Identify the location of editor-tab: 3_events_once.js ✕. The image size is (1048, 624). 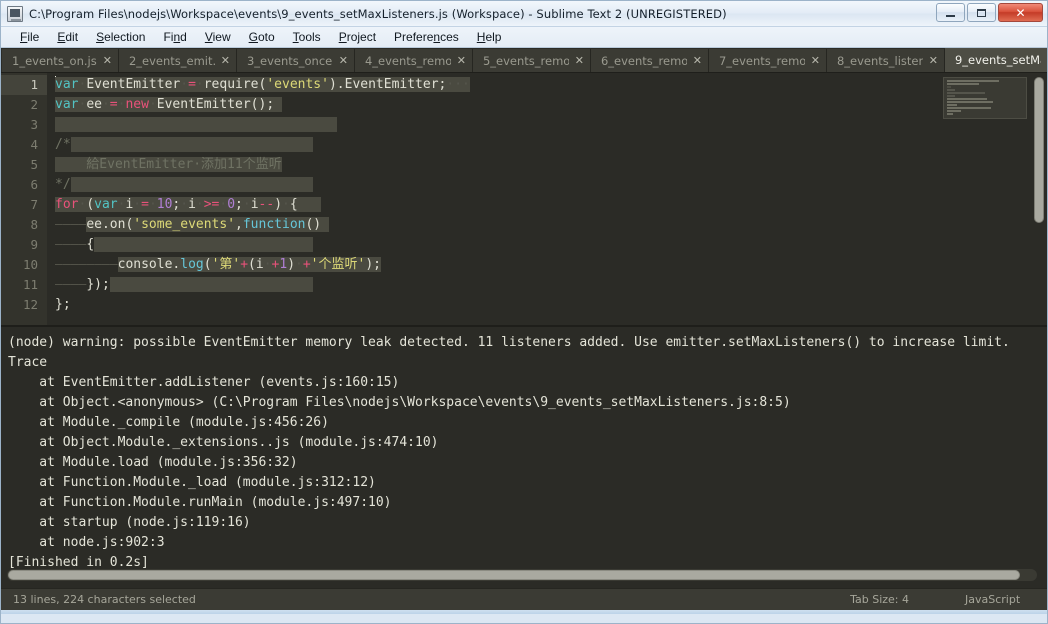
(295, 60).